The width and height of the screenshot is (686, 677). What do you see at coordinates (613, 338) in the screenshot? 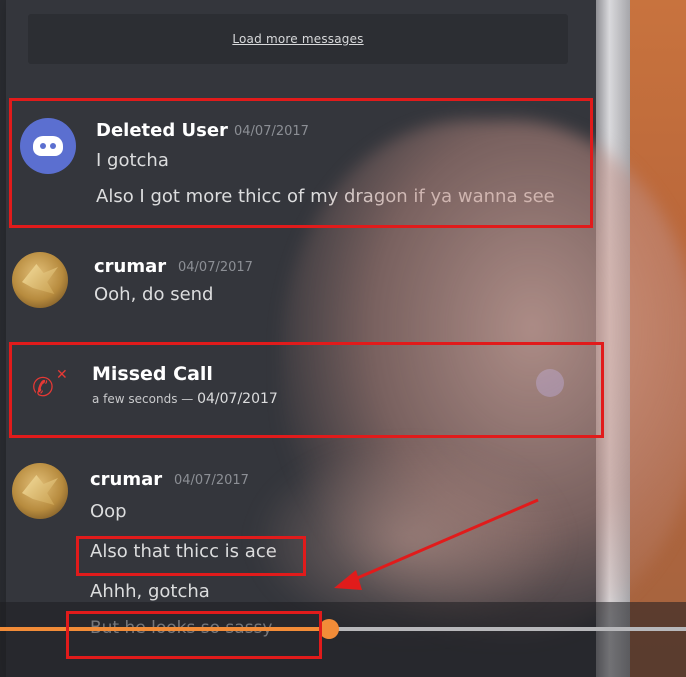
I see `phone-bezel` at bounding box center [613, 338].